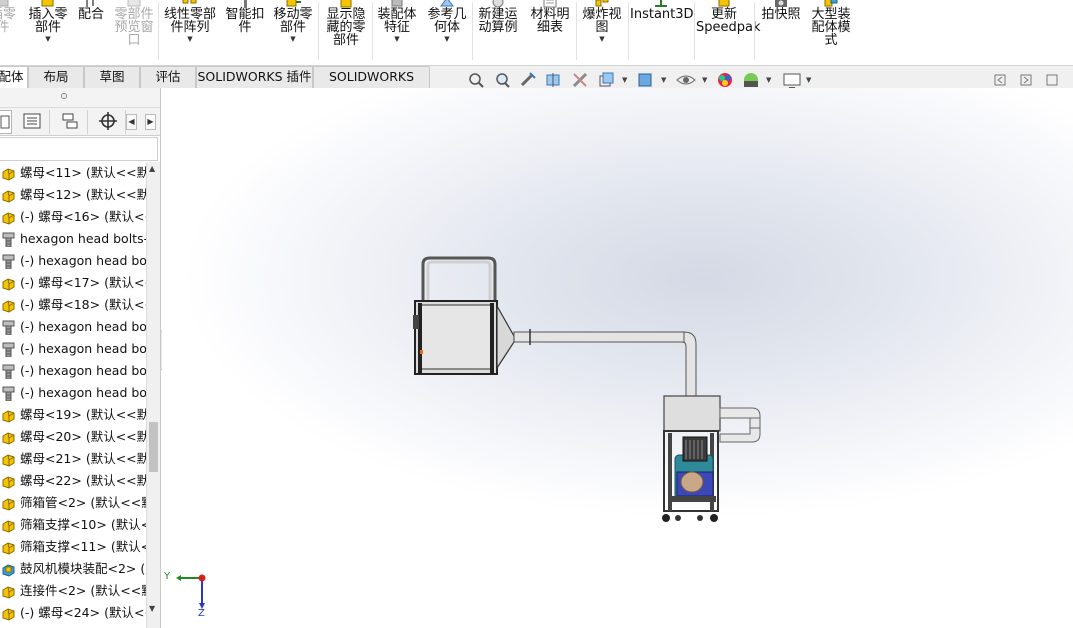  Describe the element at coordinates (346, 31) in the screenshot. I see `show-hidden-components-button: 显示隐 藏的零 部件` at that location.